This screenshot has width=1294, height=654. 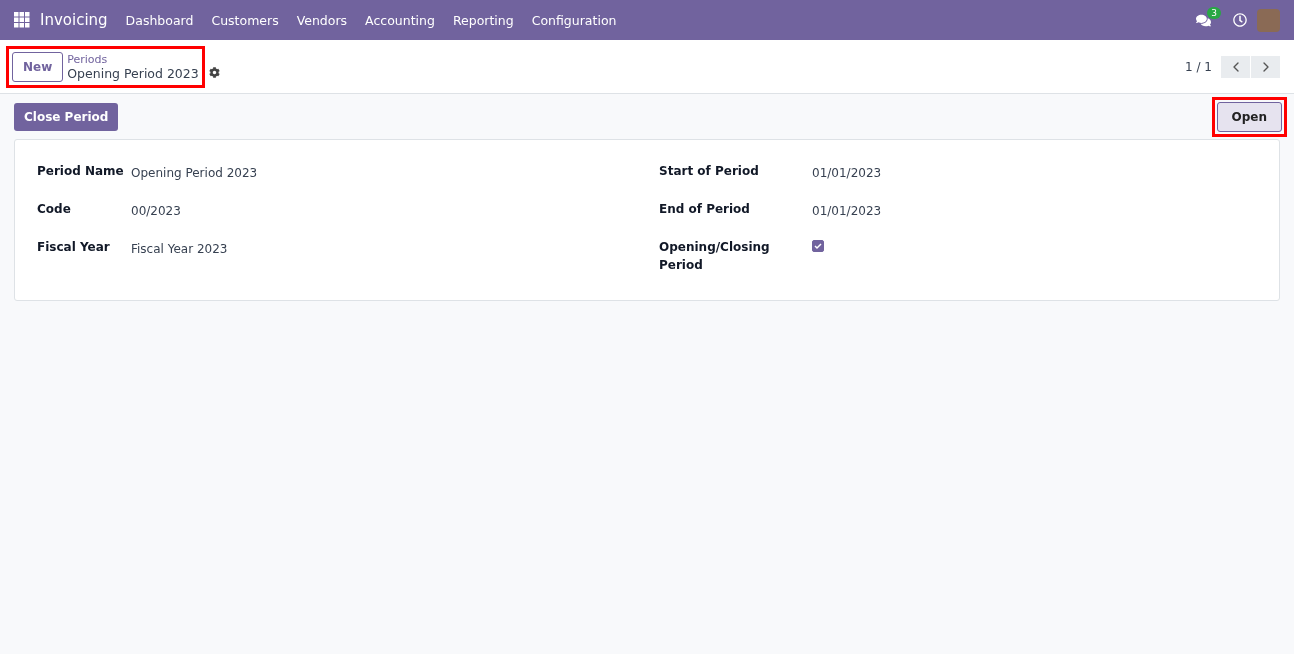 What do you see at coordinates (133, 73) in the screenshot?
I see `record-title: Opening Period 2023` at bounding box center [133, 73].